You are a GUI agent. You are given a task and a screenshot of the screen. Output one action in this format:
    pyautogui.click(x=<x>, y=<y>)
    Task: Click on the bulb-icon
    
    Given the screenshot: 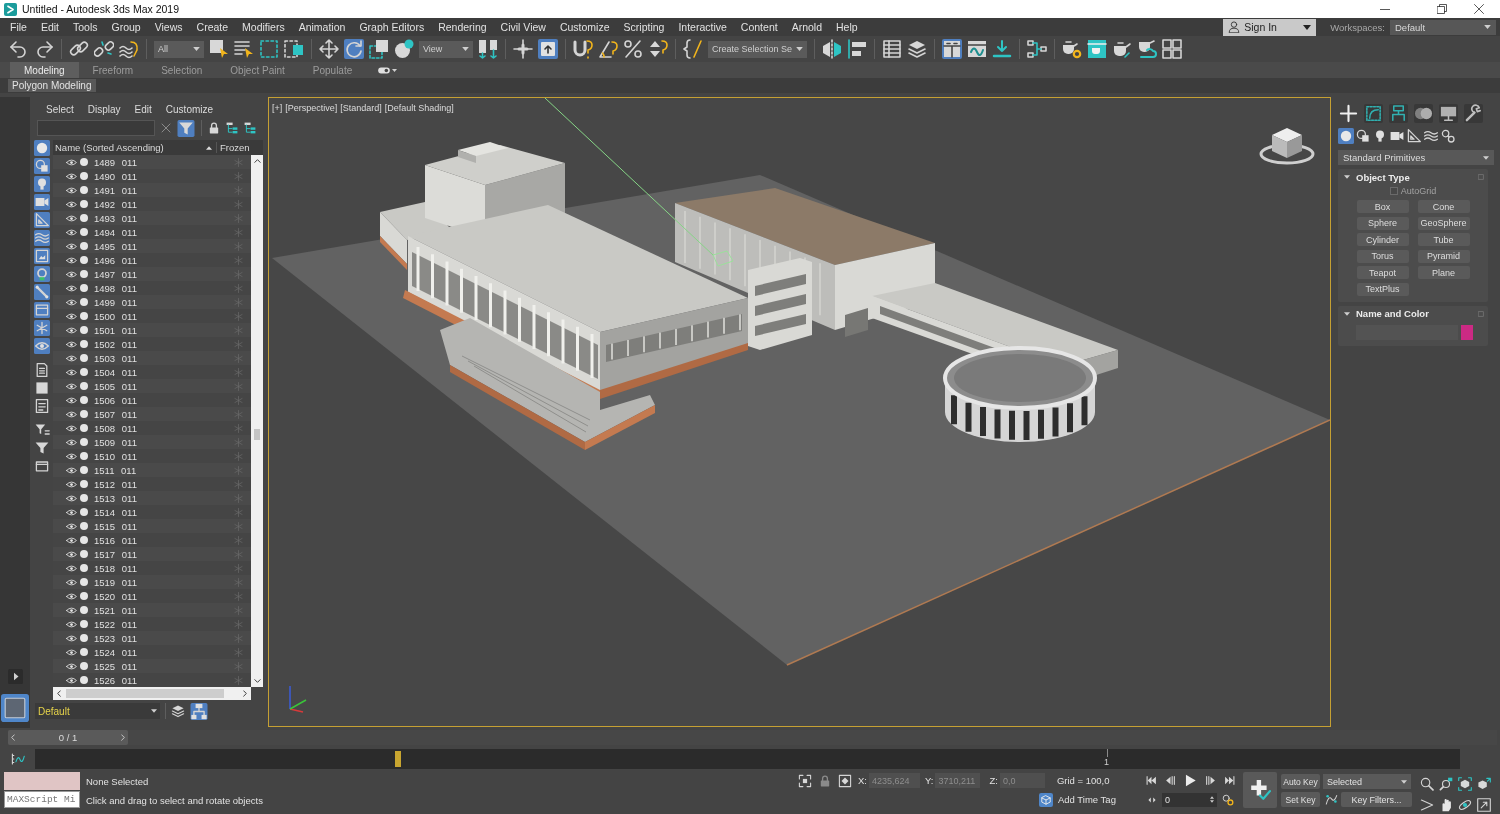 What is the action you would take?
    pyautogui.click(x=42, y=184)
    